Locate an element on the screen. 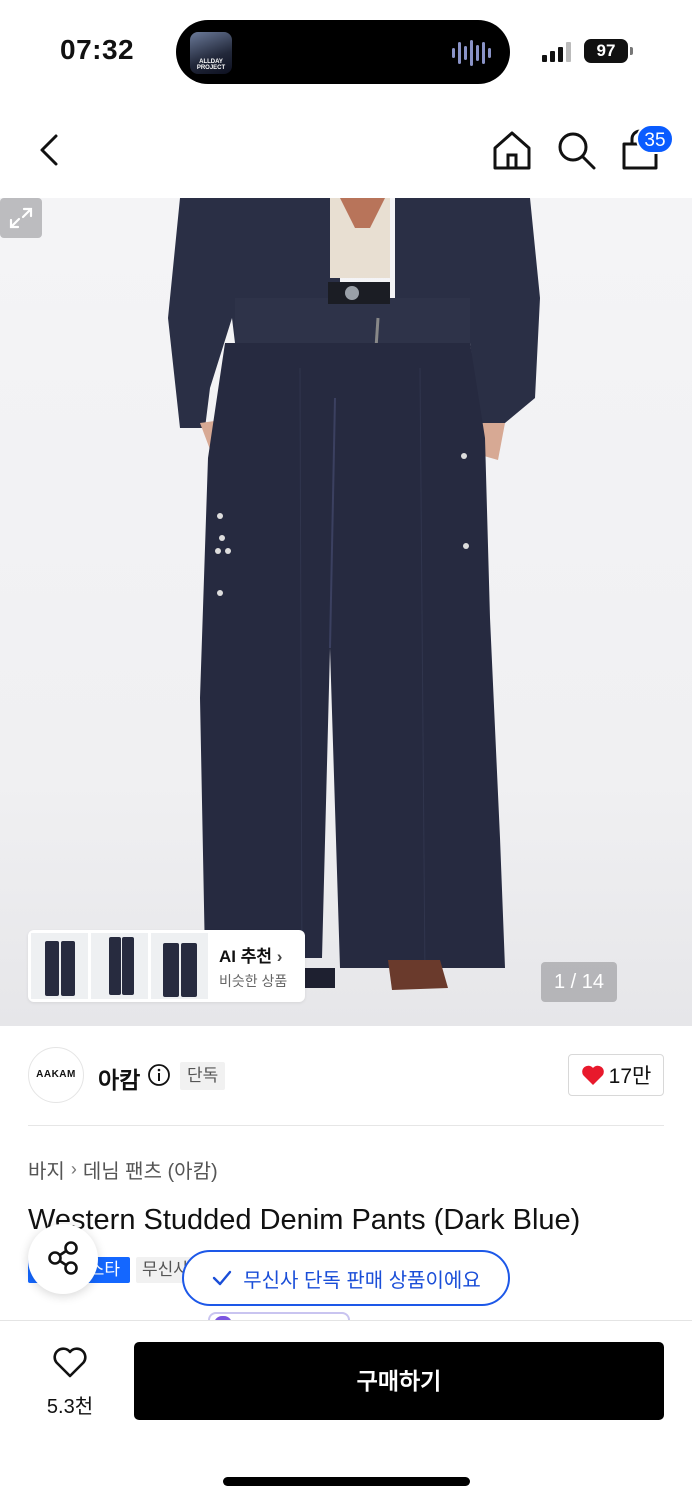 This screenshot has width=692, height=1500. ai-recommend-card: AI 추천 › 비슷한 상품 is located at coordinates (166, 966).